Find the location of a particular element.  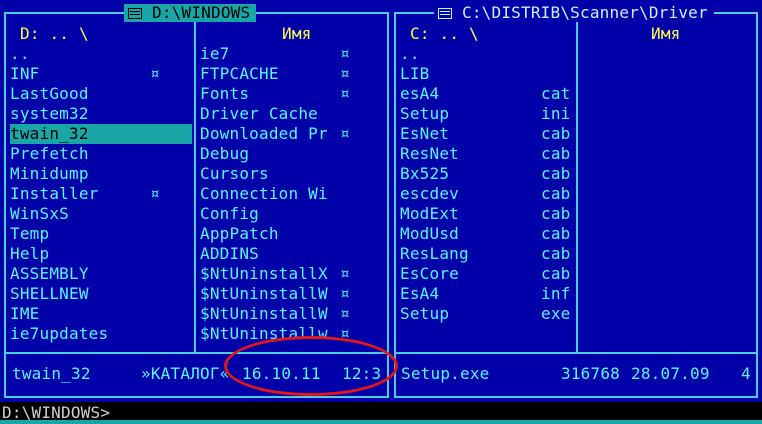

file-entry: Bx525 cab is located at coordinates (487, 174).